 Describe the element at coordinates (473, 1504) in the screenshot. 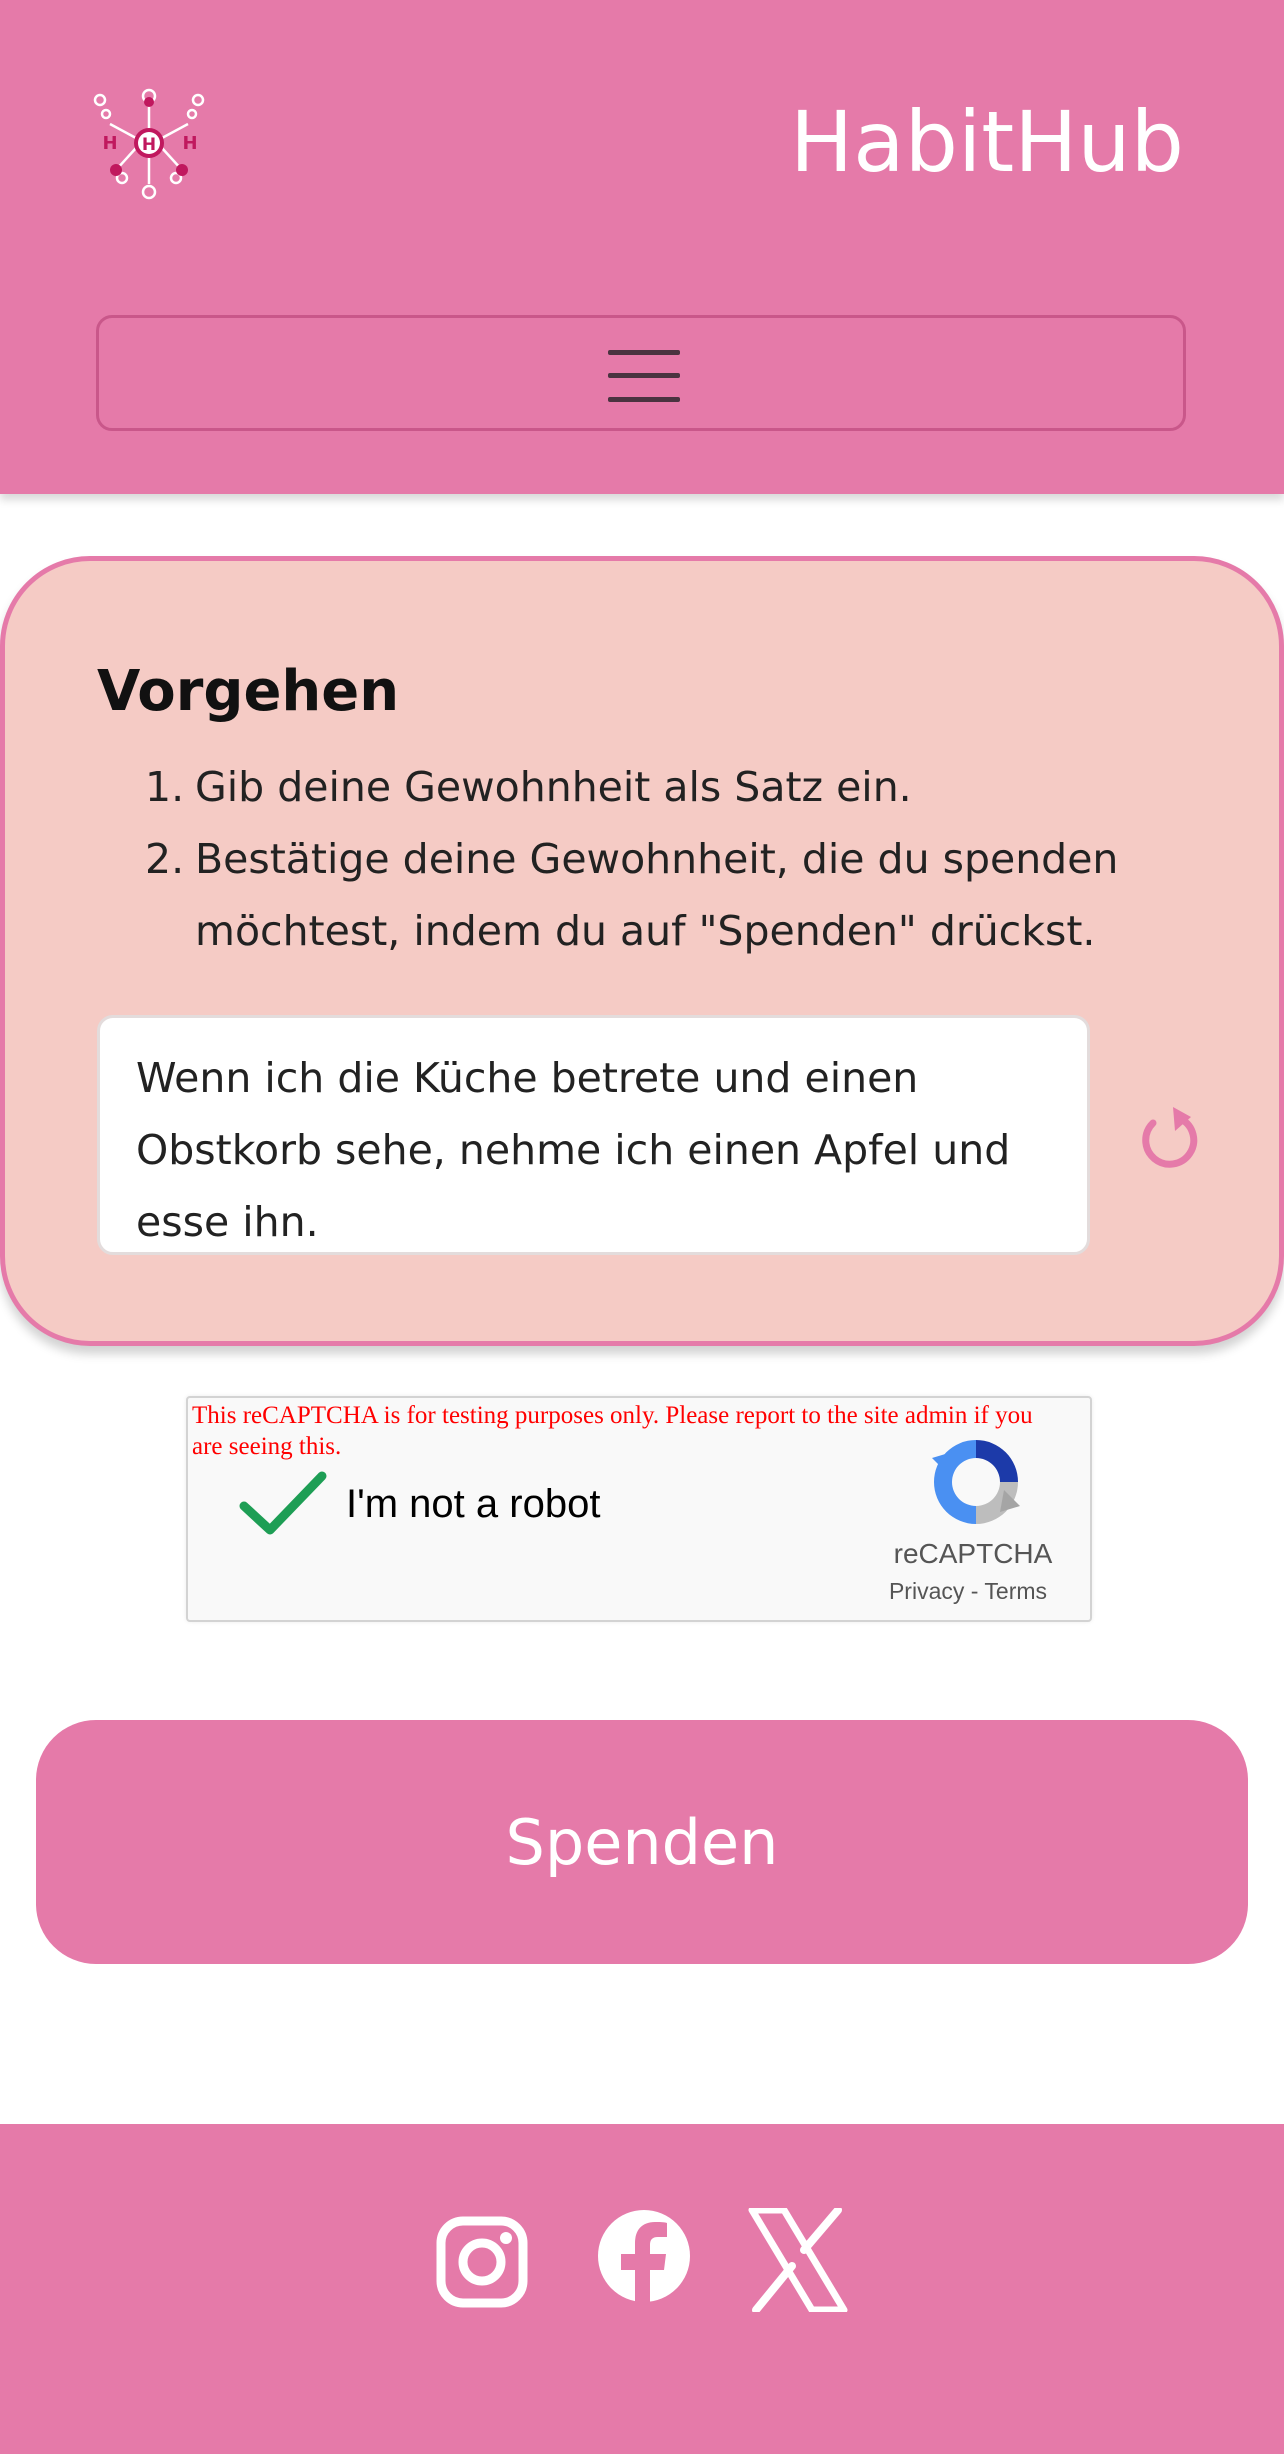

I see `captcha-label: I'm not a robot` at that location.